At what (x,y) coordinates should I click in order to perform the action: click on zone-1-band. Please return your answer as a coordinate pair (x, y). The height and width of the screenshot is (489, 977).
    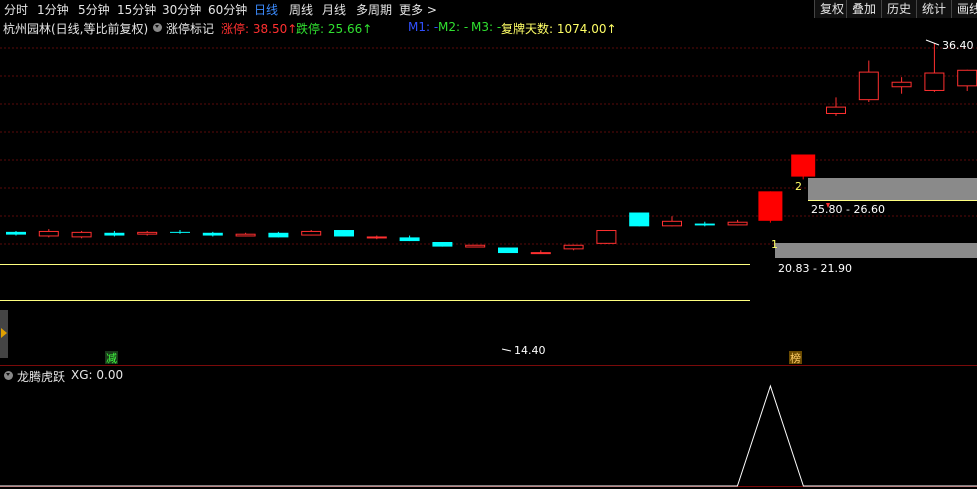
    Looking at the image, I should click on (876, 250).